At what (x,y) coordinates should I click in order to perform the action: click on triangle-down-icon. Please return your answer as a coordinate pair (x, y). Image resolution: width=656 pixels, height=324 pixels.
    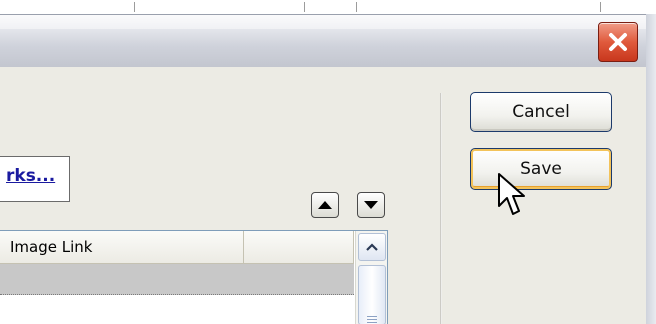
    Looking at the image, I should click on (371, 205).